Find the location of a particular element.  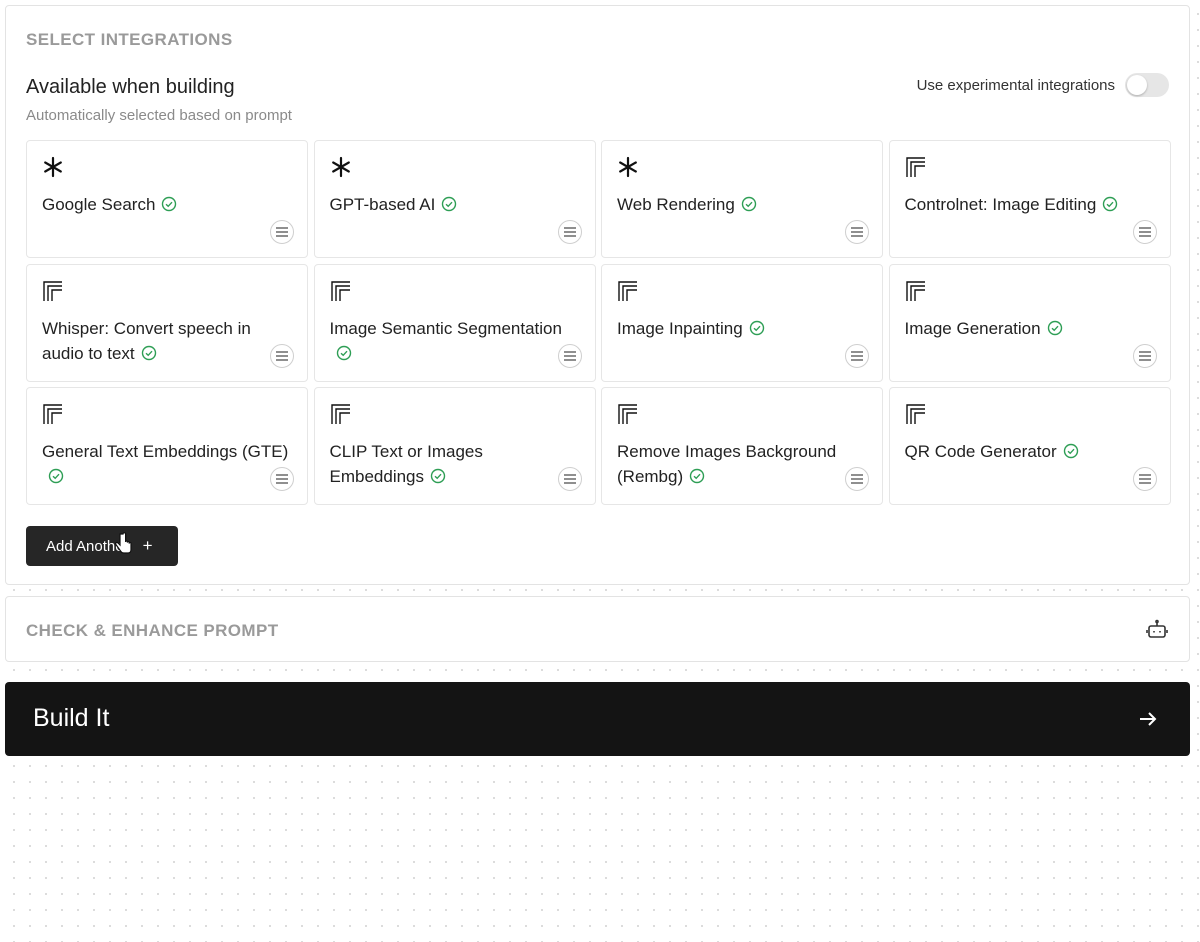

experimental-toggle-row: Use experimental integrations is located at coordinates (1043, 85).